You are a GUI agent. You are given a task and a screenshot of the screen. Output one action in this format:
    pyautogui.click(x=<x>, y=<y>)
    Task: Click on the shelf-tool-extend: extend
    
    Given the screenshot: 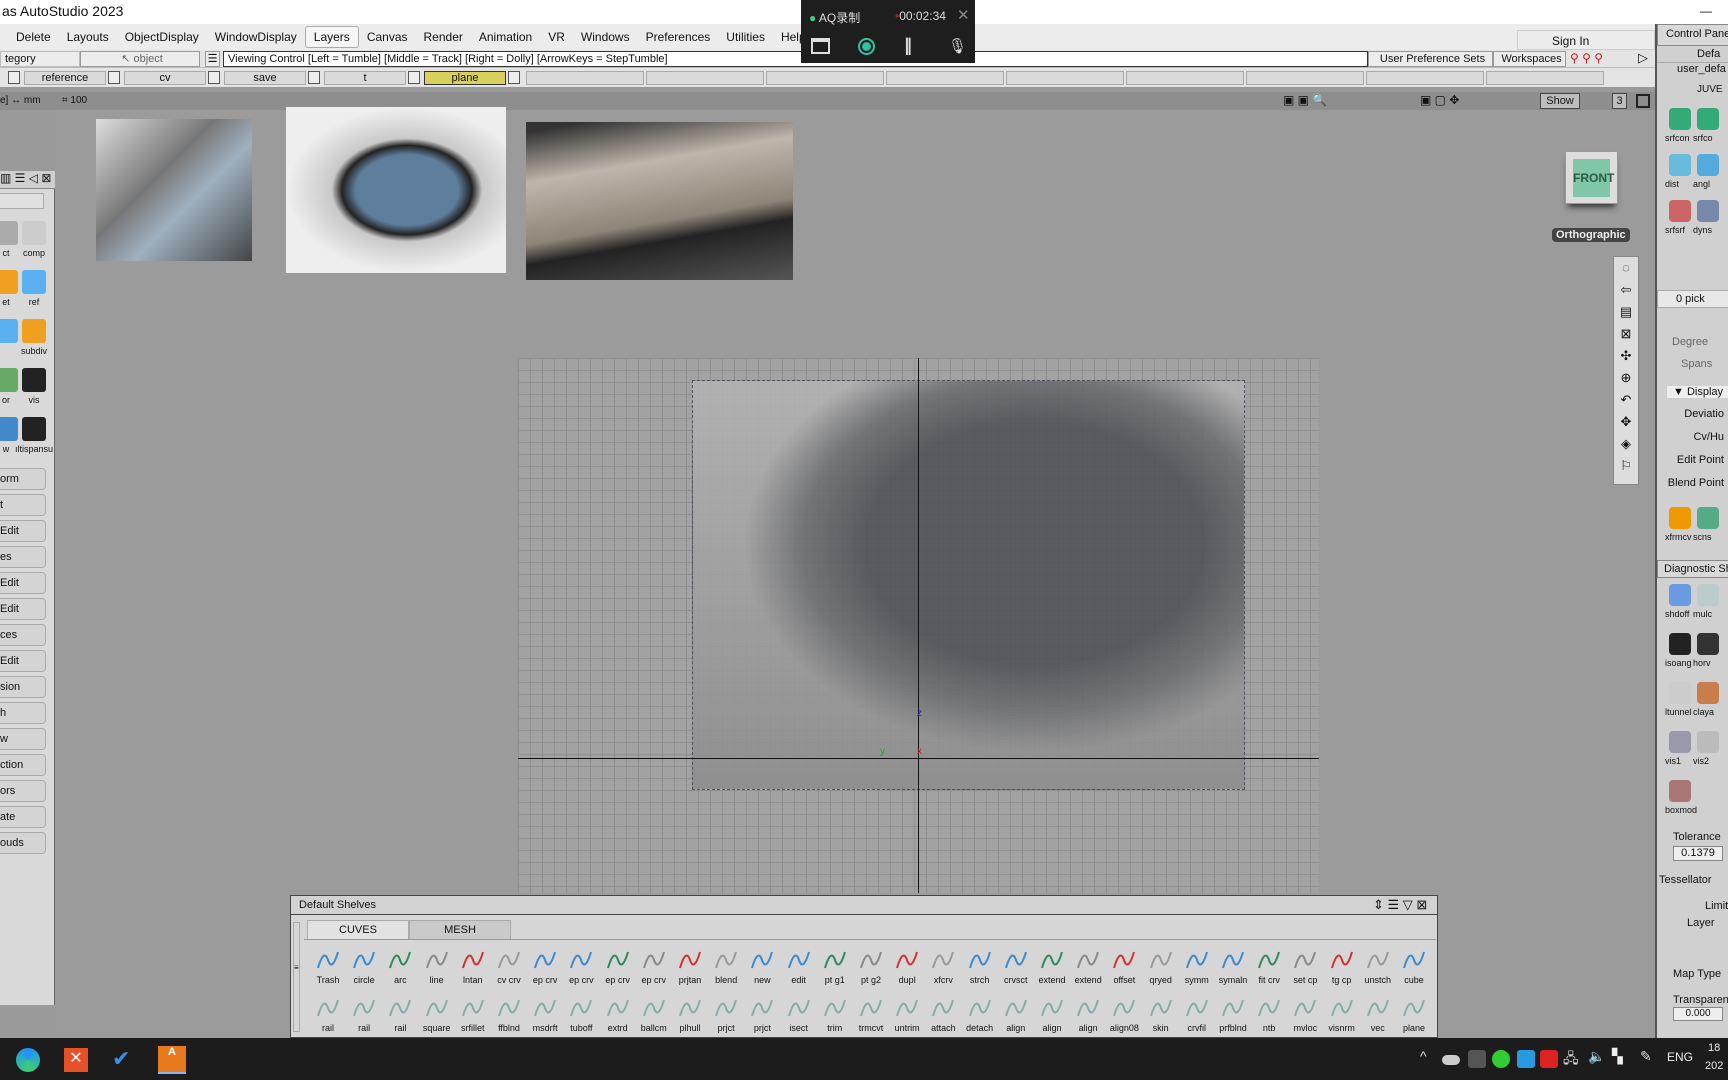 What is the action you would take?
    pyautogui.click(x=1052, y=967)
    